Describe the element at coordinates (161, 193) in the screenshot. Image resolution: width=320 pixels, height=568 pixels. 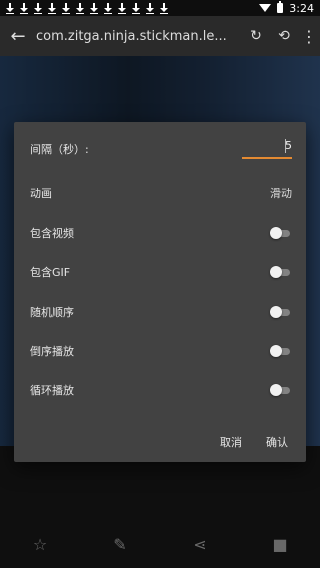
I see `animation-row: 动画 滑动` at that location.